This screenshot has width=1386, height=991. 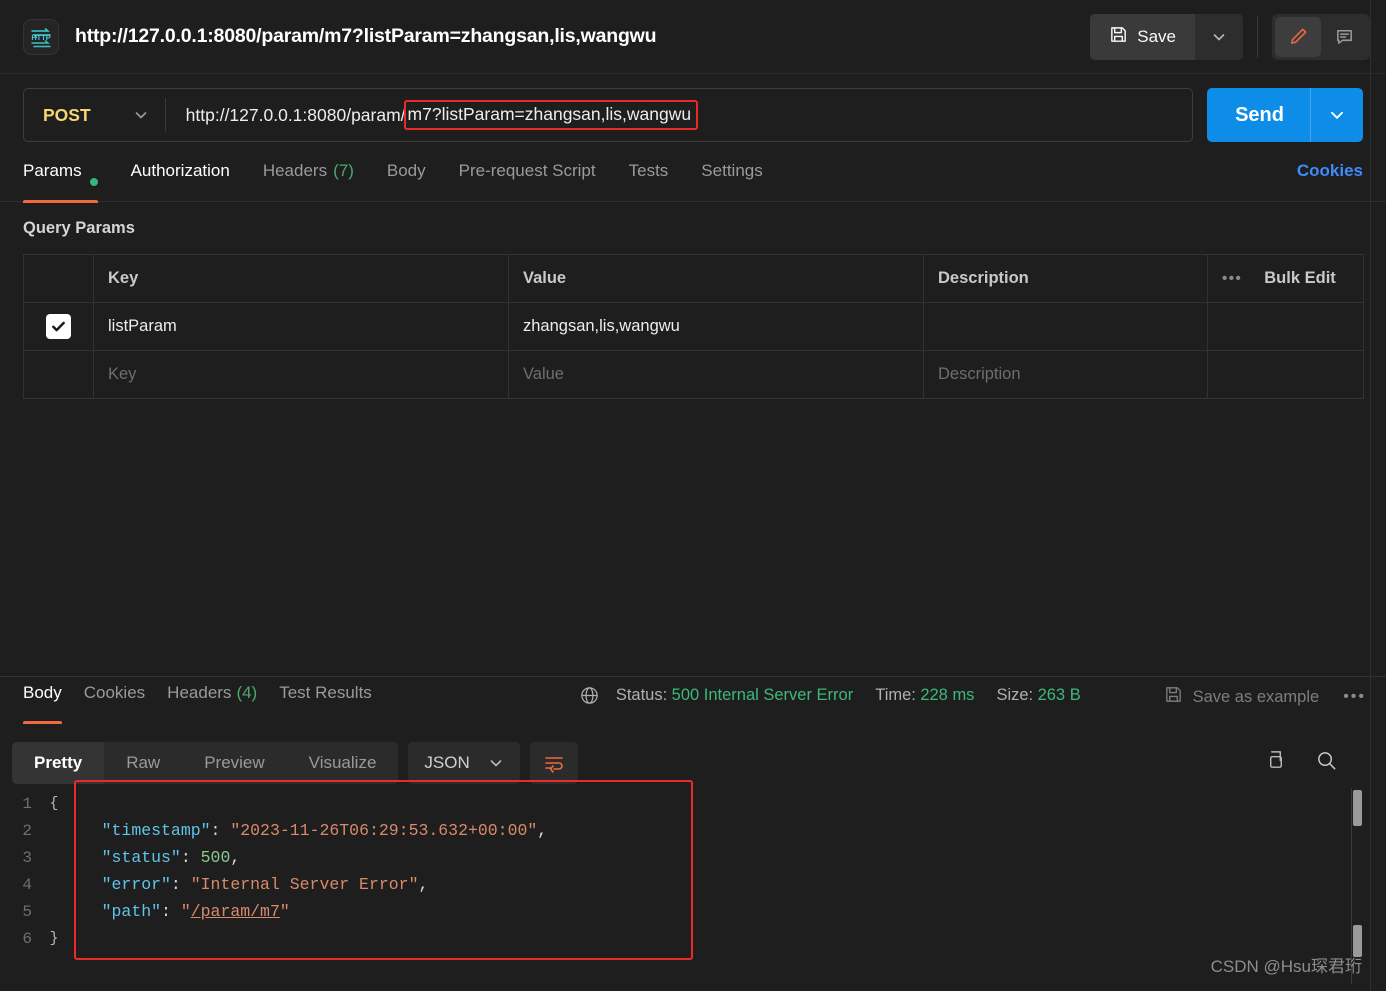 What do you see at coordinates (301, 374) in the screenshot?
I see `new-param-key-input: Key` at bounding box center [301, 374].